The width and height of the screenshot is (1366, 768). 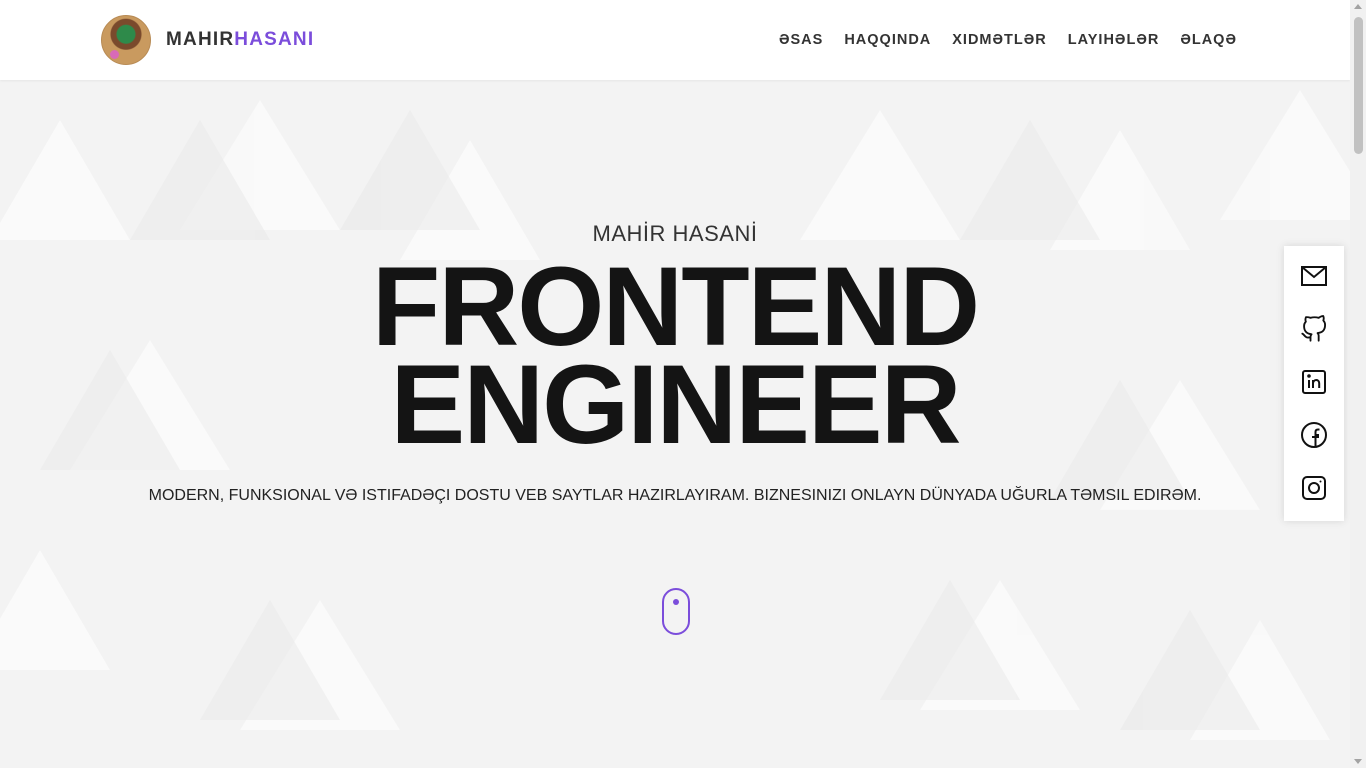 What do you see at coordinates (1114, 40) in the screenshot?
I see `nav-item-layiheler: LAYIHƏLƏR` at bounding box center [1114, 40].